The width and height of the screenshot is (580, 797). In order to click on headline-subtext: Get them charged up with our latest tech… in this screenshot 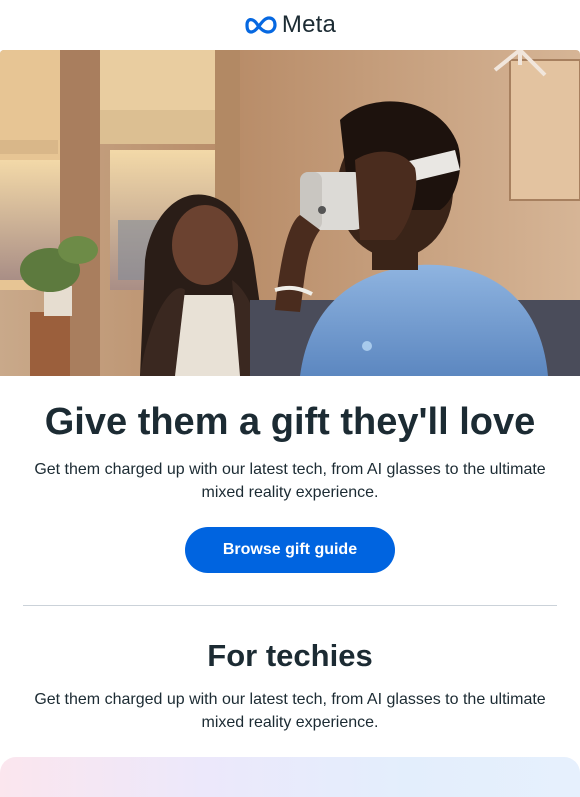, I will do `click(290, 481)`.